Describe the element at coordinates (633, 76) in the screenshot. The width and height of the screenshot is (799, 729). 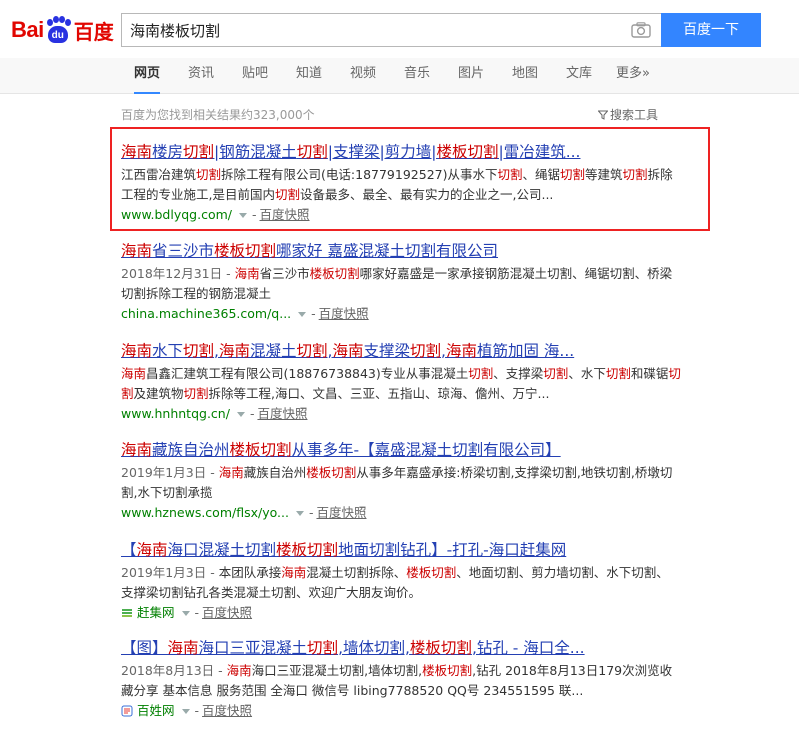
I see `tab-more: 更多»` at that location.